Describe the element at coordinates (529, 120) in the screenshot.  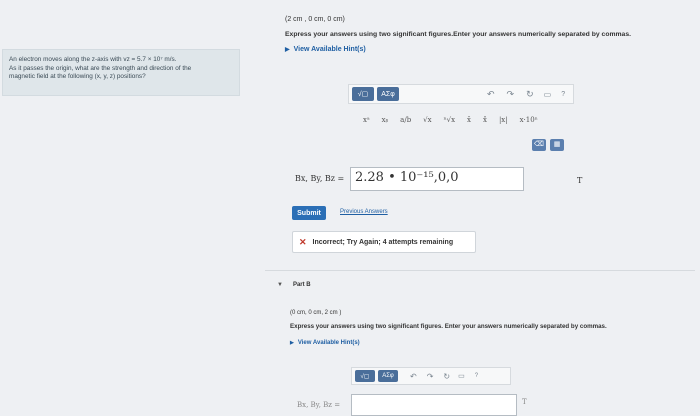
I see `sci-notation-button: x·10ⁿ` at that location.